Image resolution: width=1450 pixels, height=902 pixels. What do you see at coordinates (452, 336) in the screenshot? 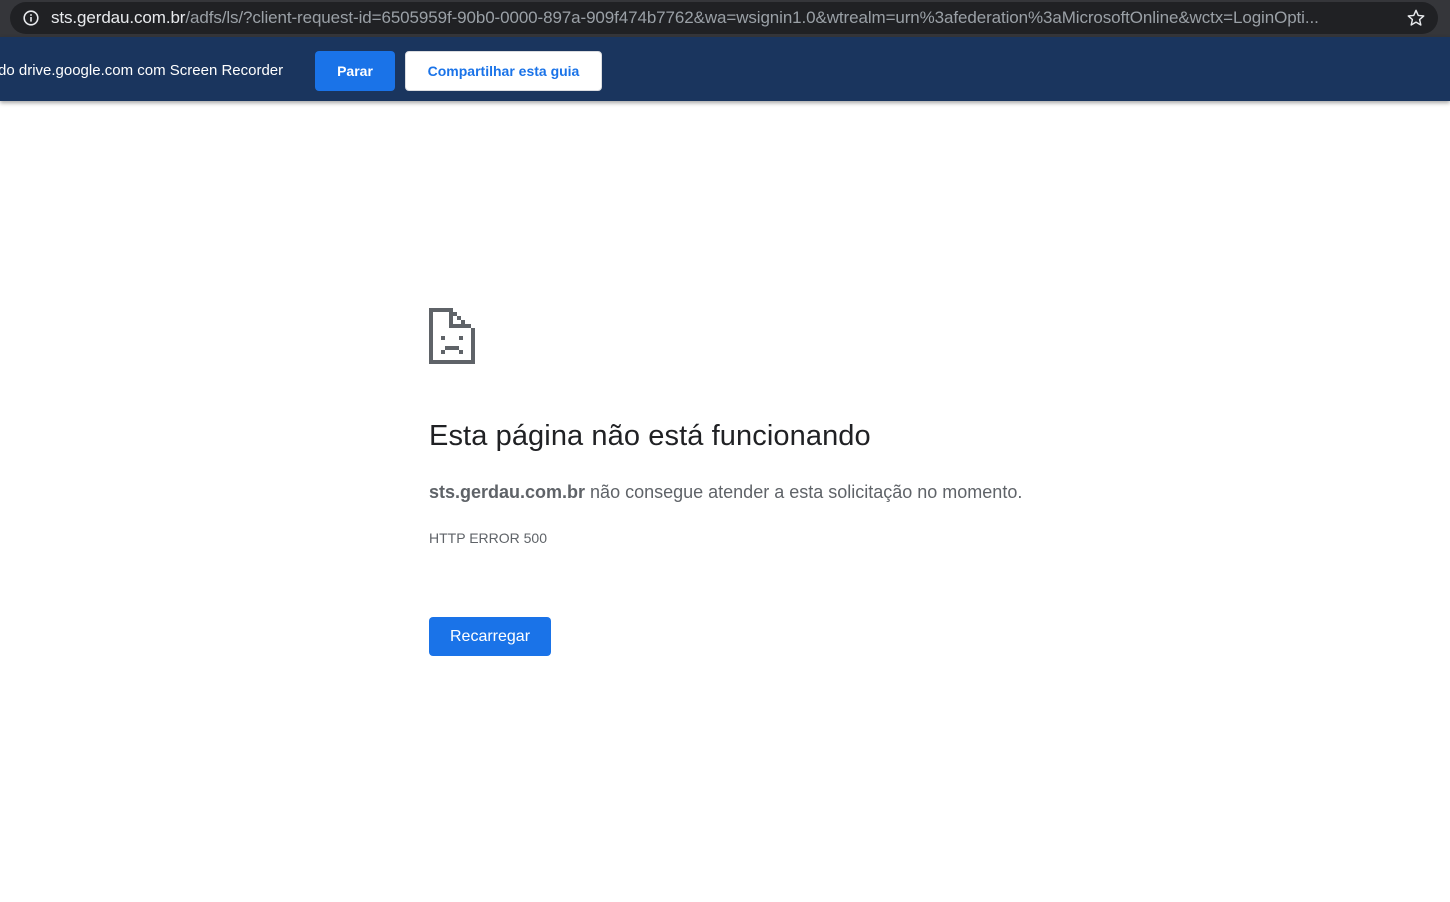
I see `sad-page-icon` at bounding box center [452, 336].